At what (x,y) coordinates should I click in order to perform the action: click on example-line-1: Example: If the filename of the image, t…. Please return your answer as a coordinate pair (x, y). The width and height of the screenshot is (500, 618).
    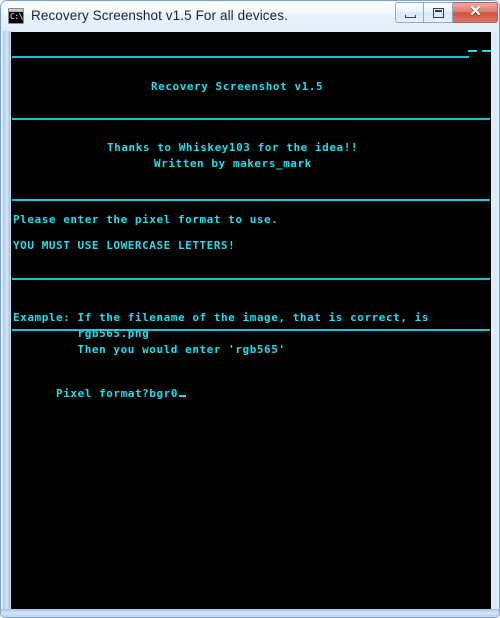
    Looking at the image, I should click on (221, 317).